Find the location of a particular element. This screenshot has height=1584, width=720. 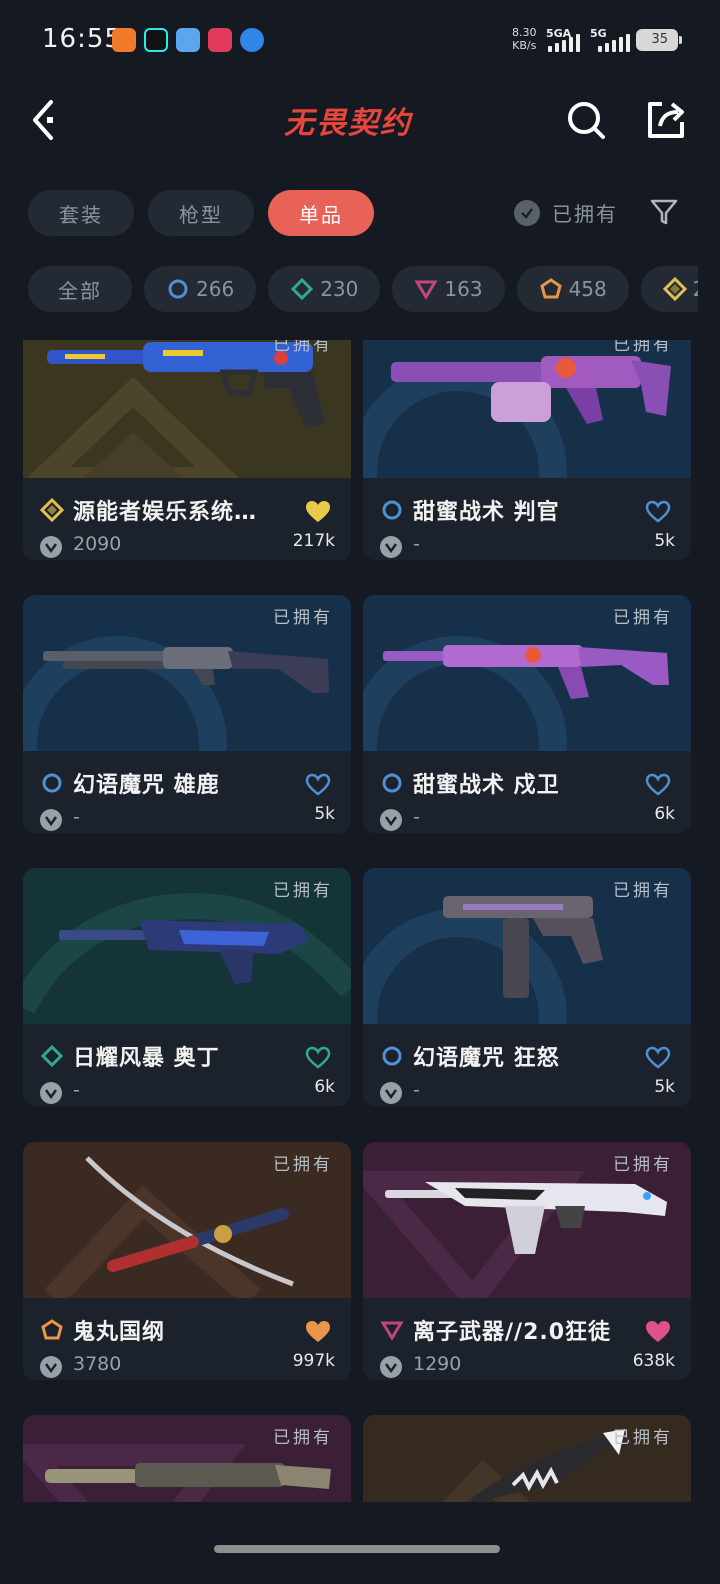

signal-icon is located at coordinates (564, 43).